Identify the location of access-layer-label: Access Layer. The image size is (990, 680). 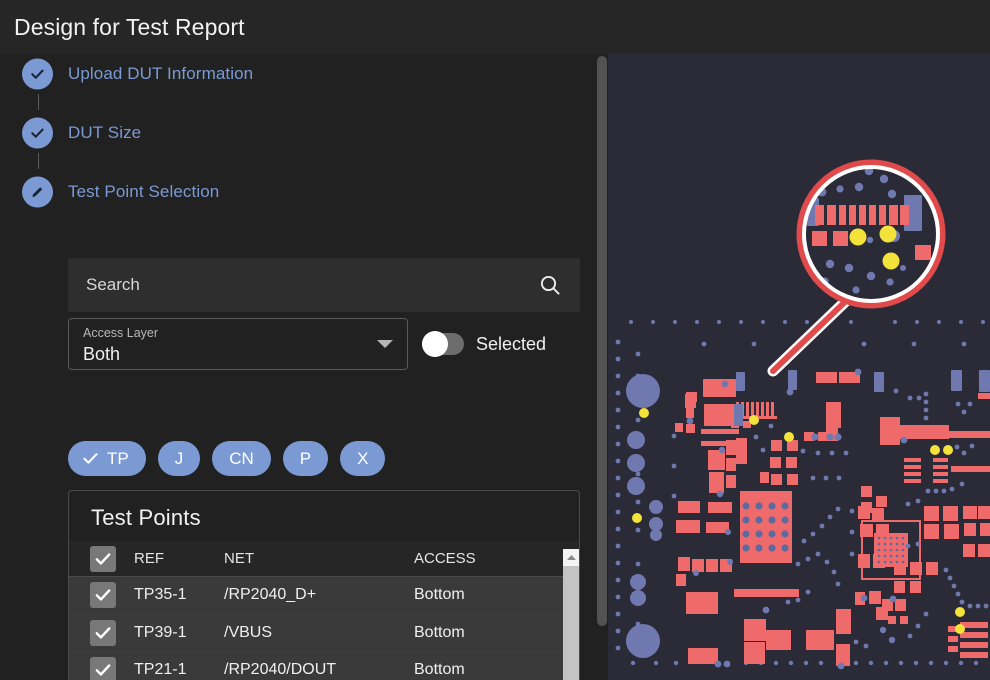
(121, 333).